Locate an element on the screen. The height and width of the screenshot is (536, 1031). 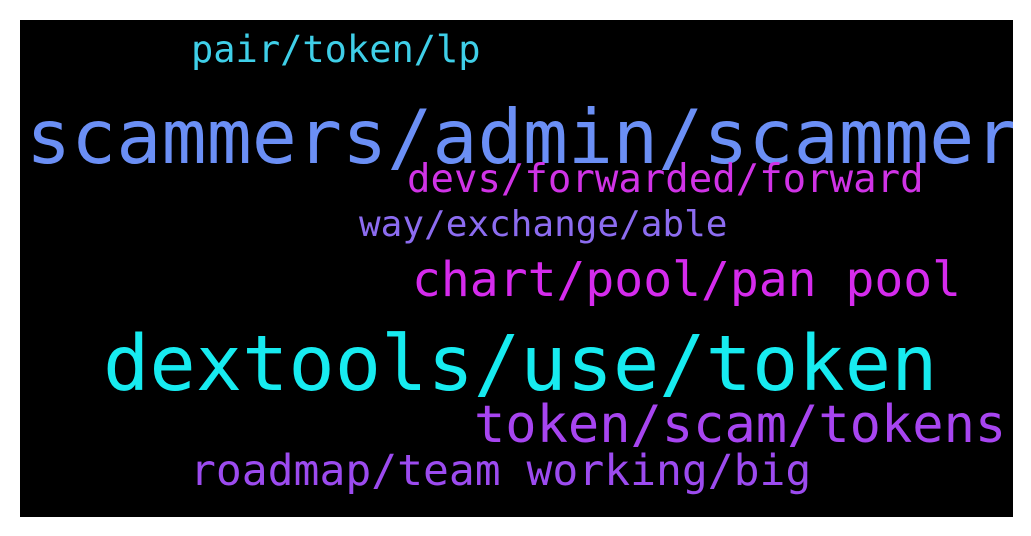
word-way-exchange-able: way/exchange/able is located at coordinates (543, 224).